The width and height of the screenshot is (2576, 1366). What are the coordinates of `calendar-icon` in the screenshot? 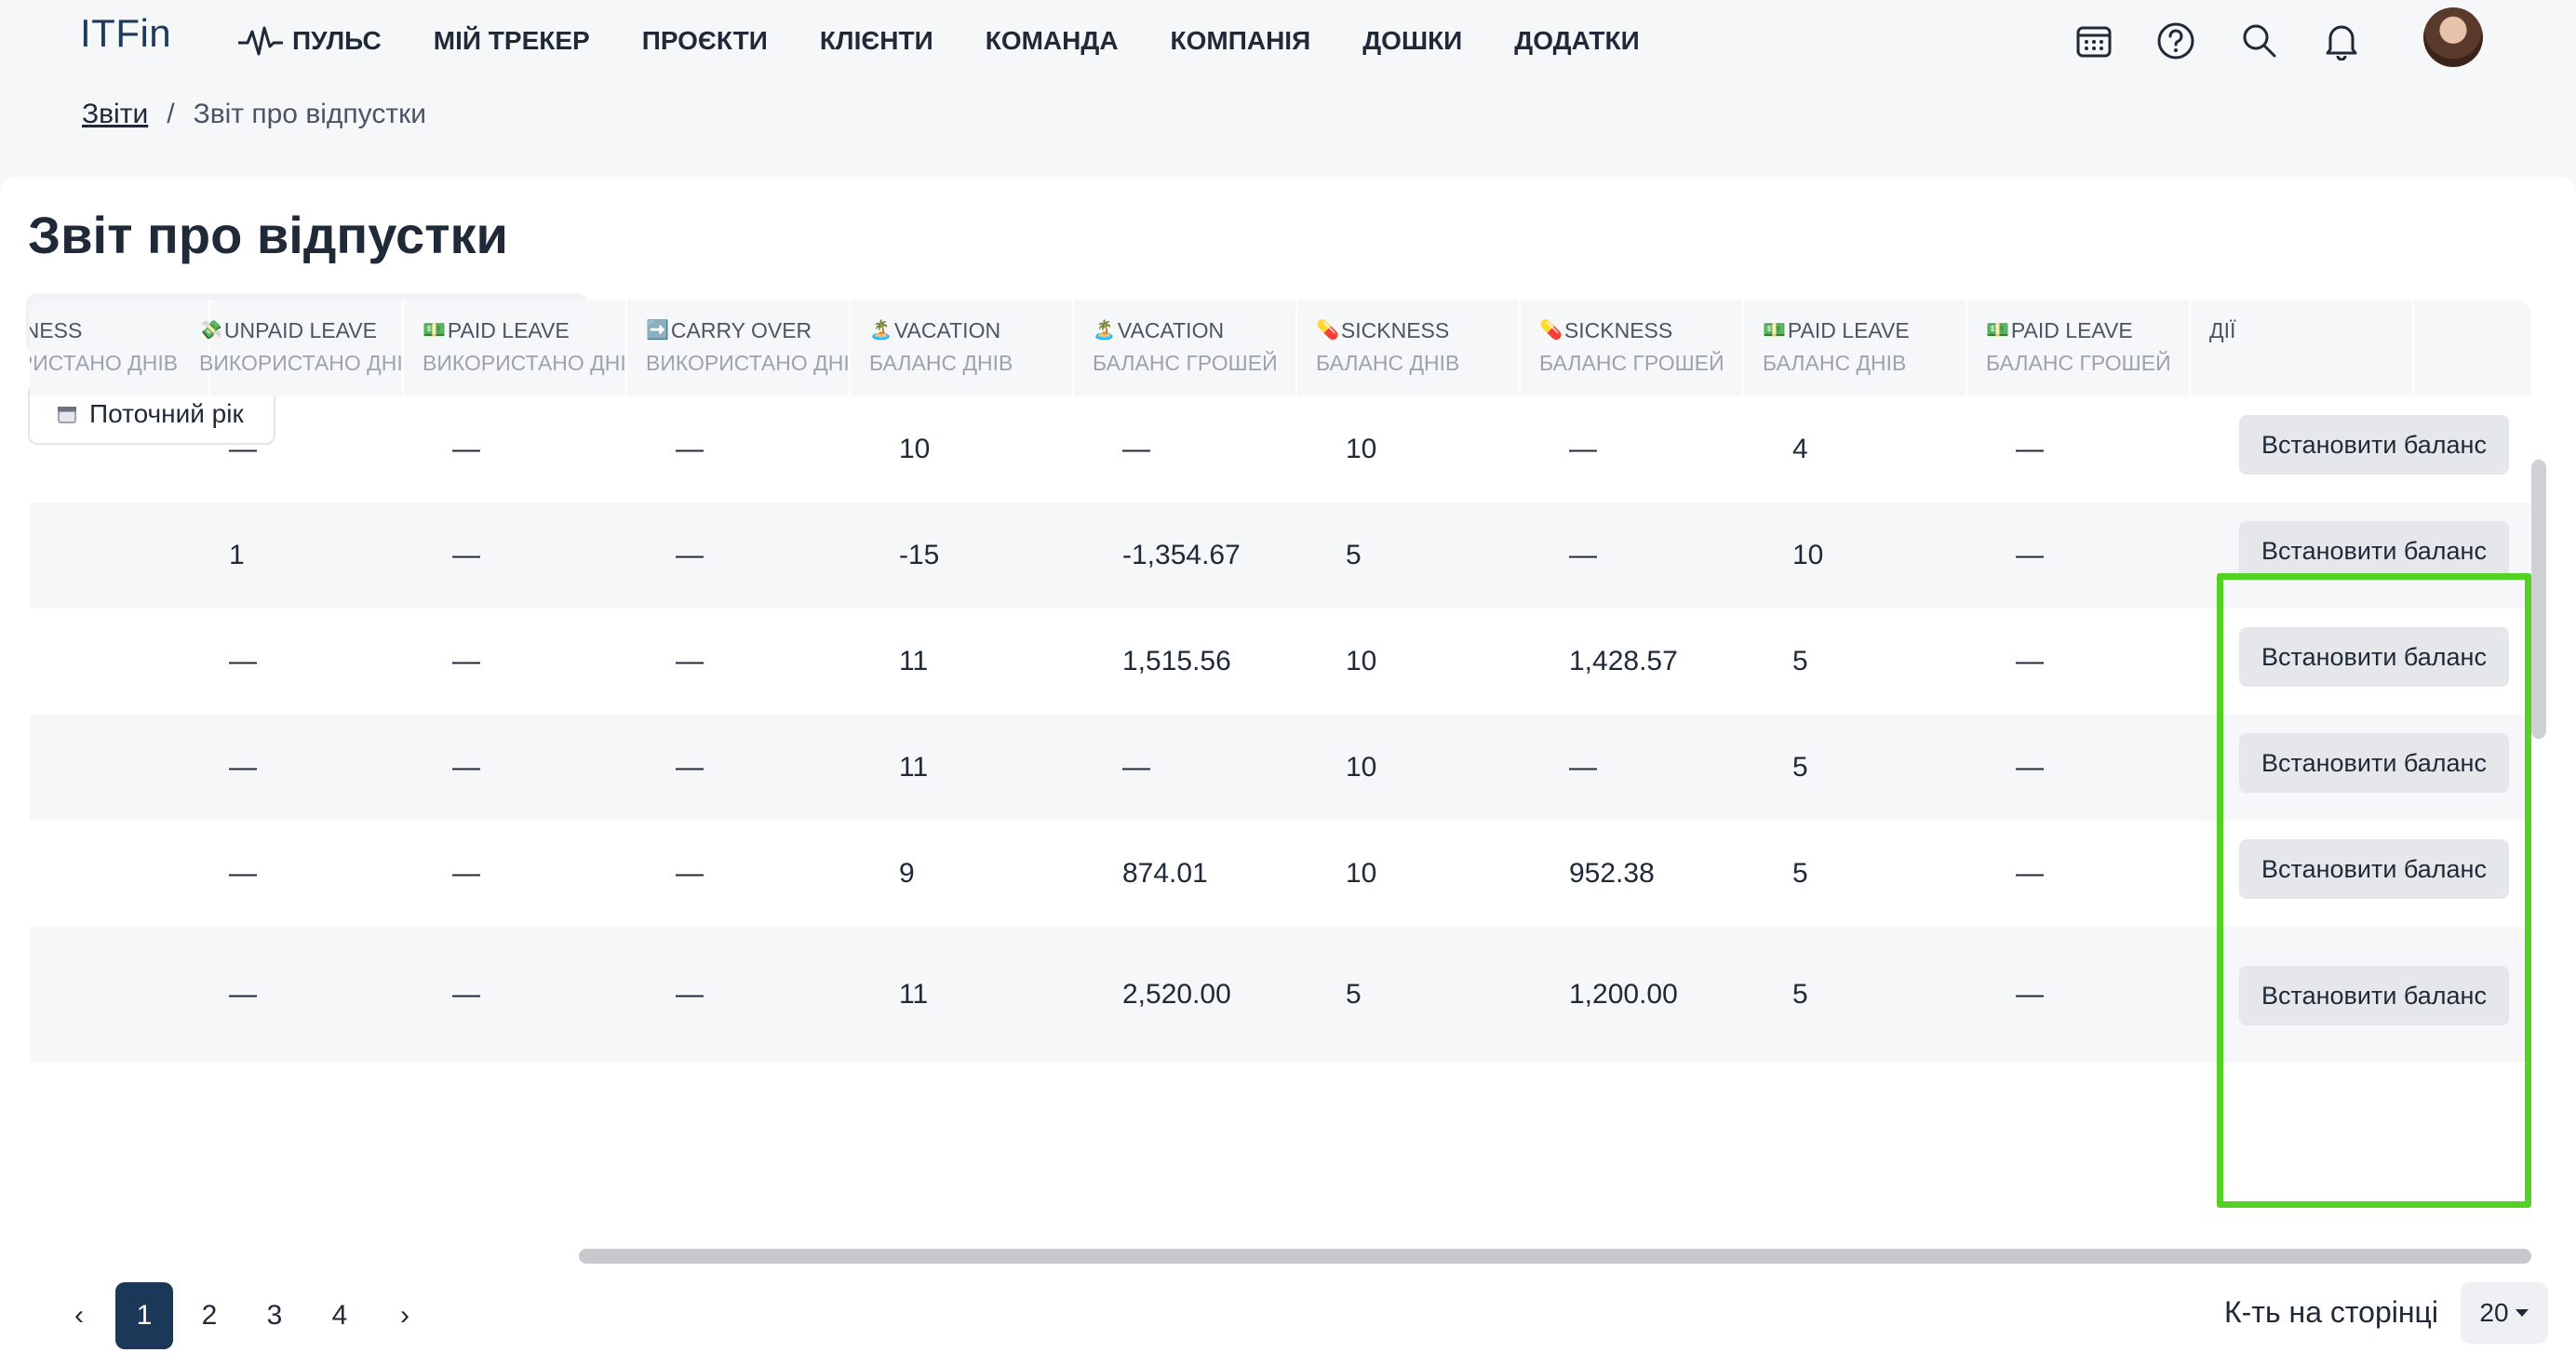 It's located at (2093, 40).